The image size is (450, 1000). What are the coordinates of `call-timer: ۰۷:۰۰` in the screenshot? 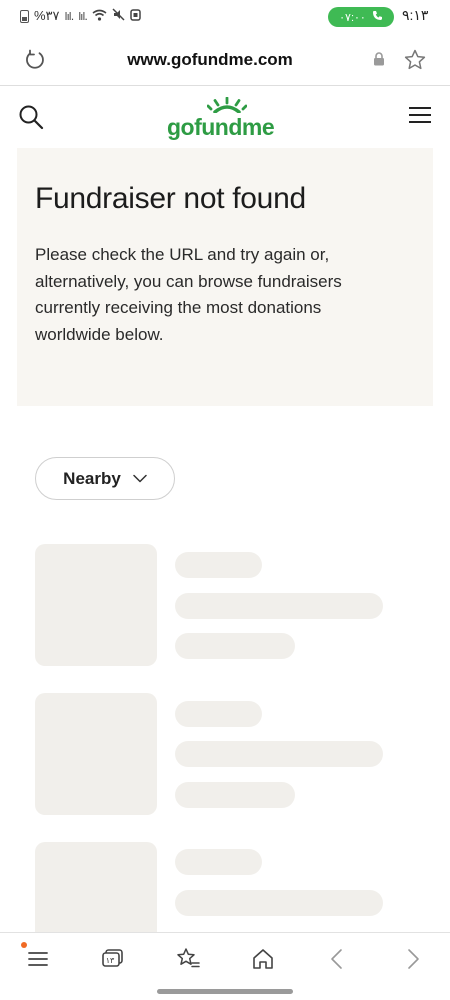 It's located at (352, 17).